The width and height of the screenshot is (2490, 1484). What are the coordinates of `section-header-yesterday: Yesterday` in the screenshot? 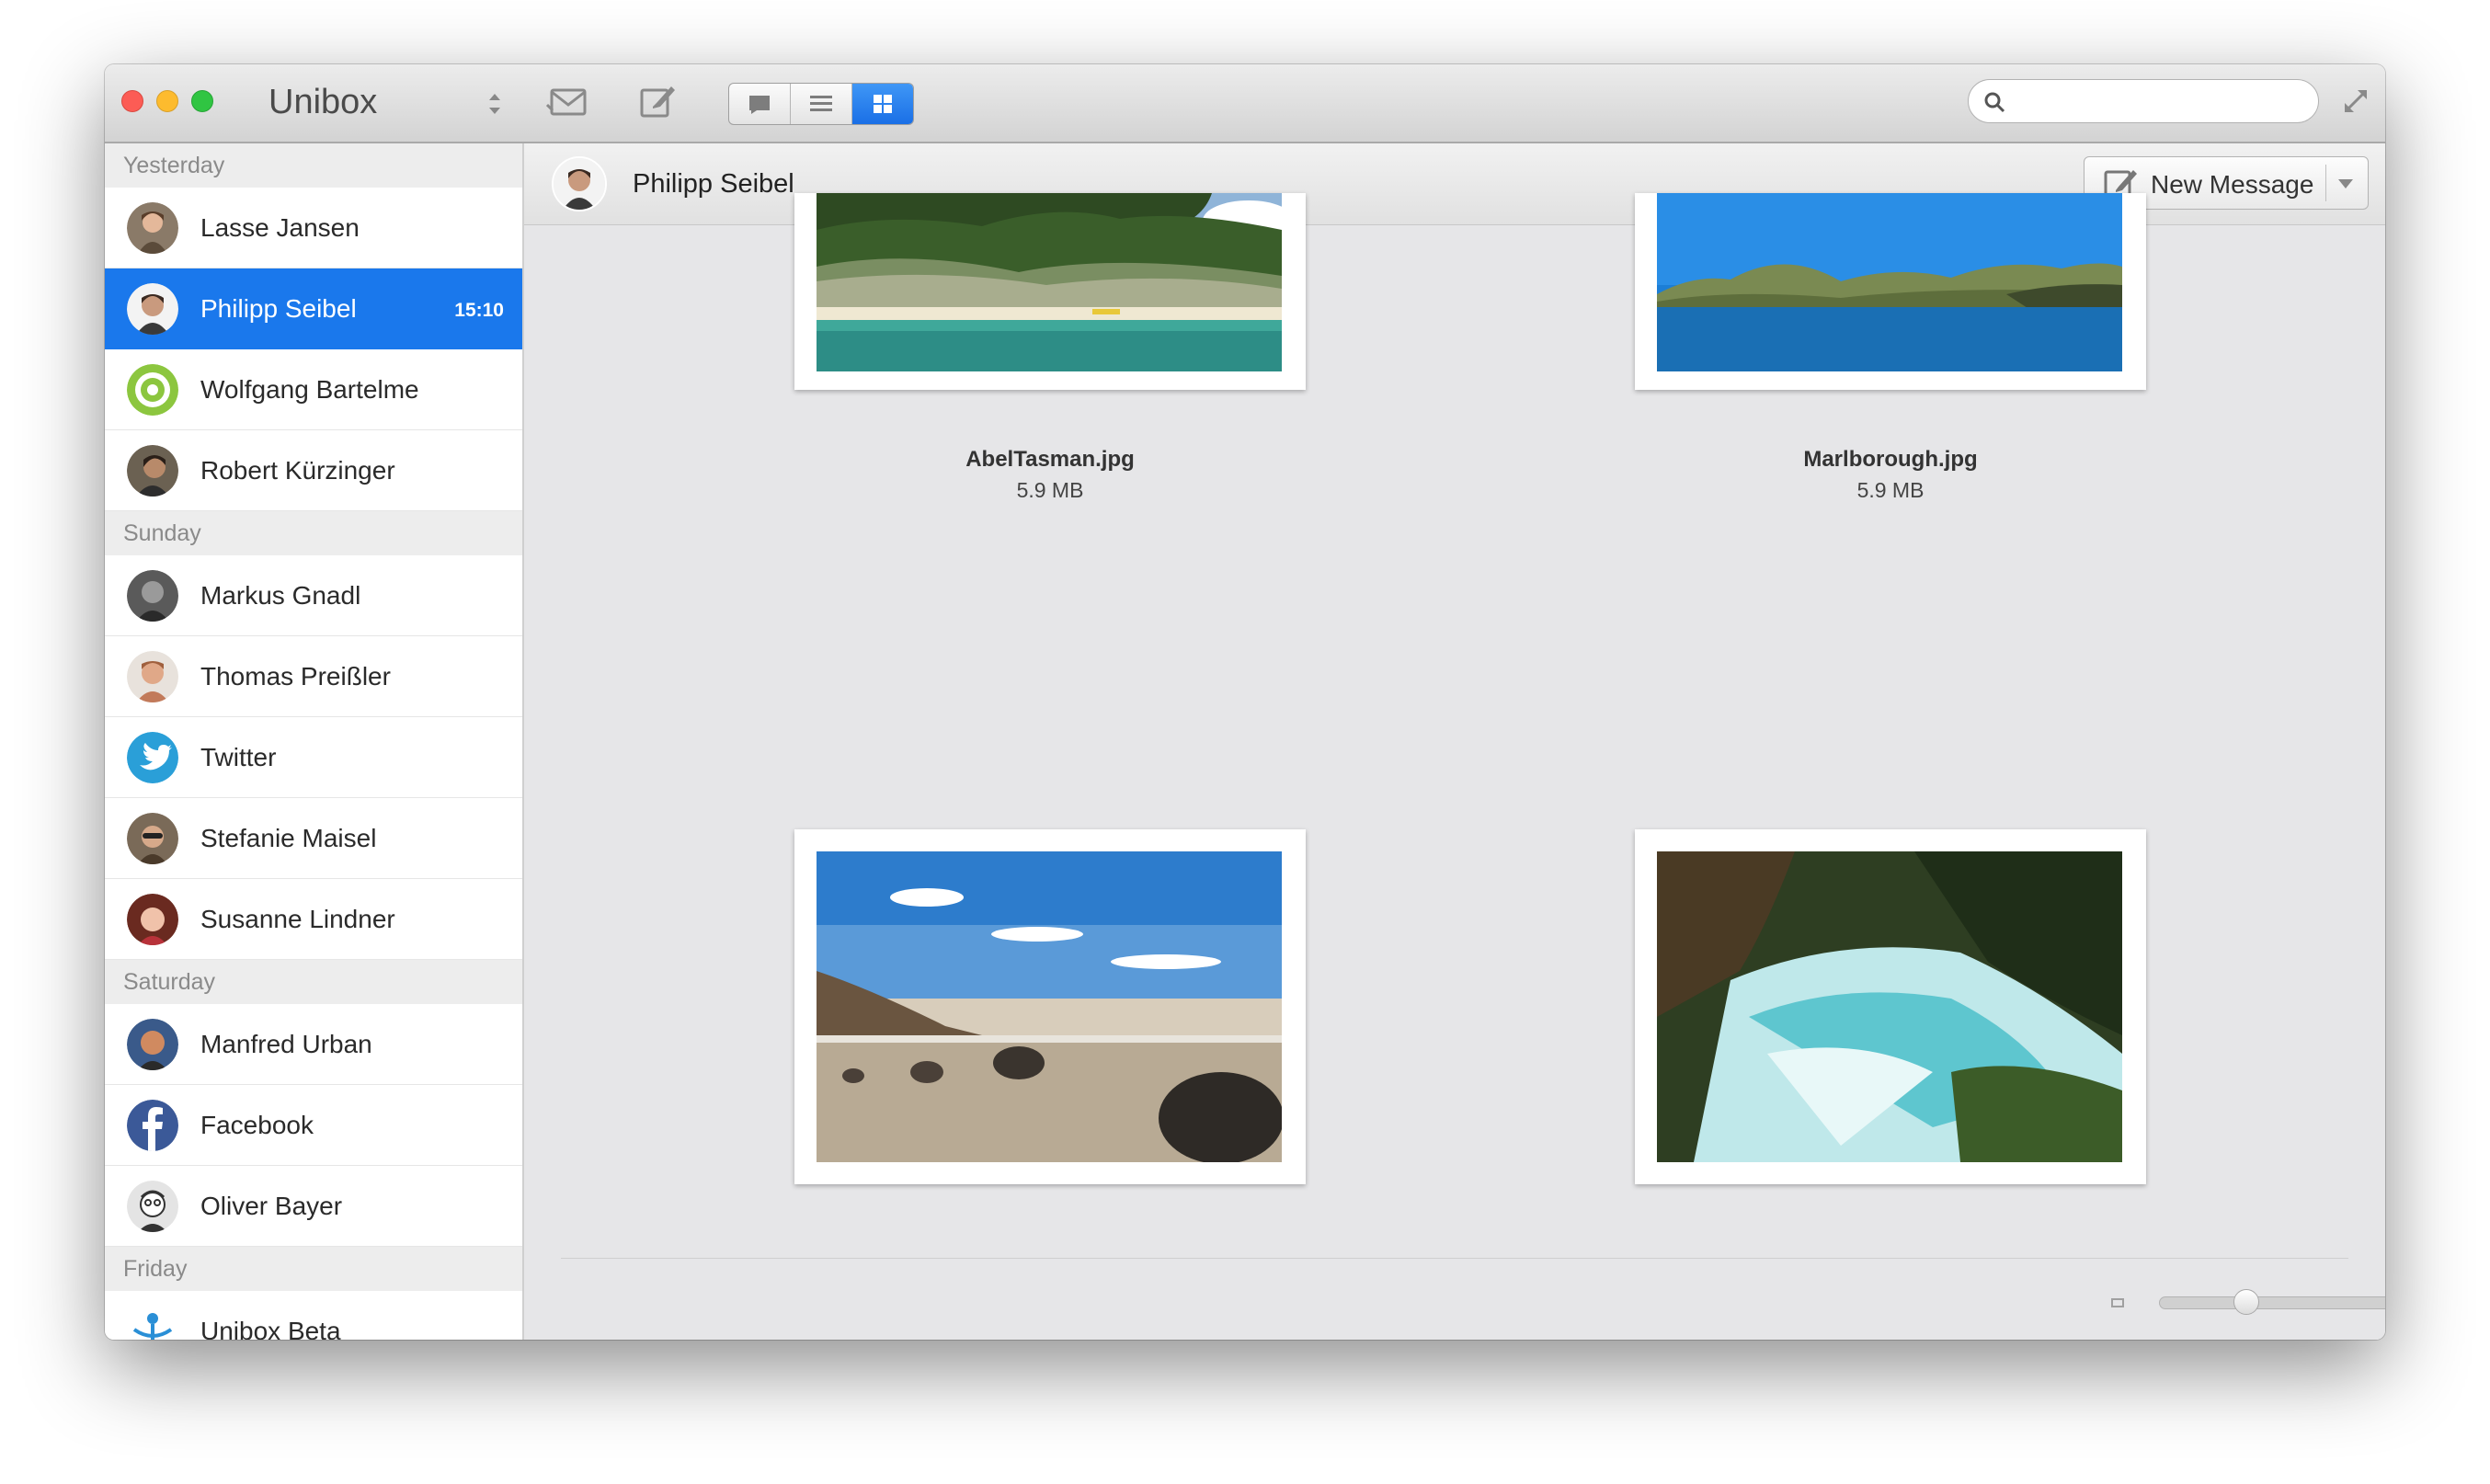 It's located at (313, 165).